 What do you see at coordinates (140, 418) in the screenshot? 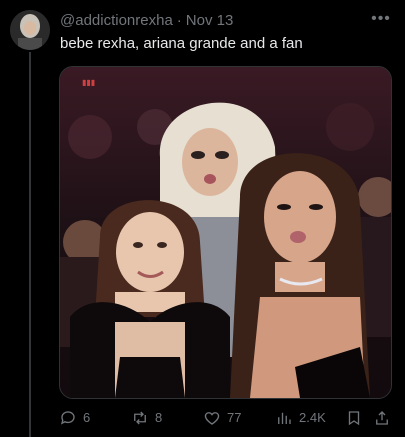
I see `retweet-icon` at bounding box center [140, 418].